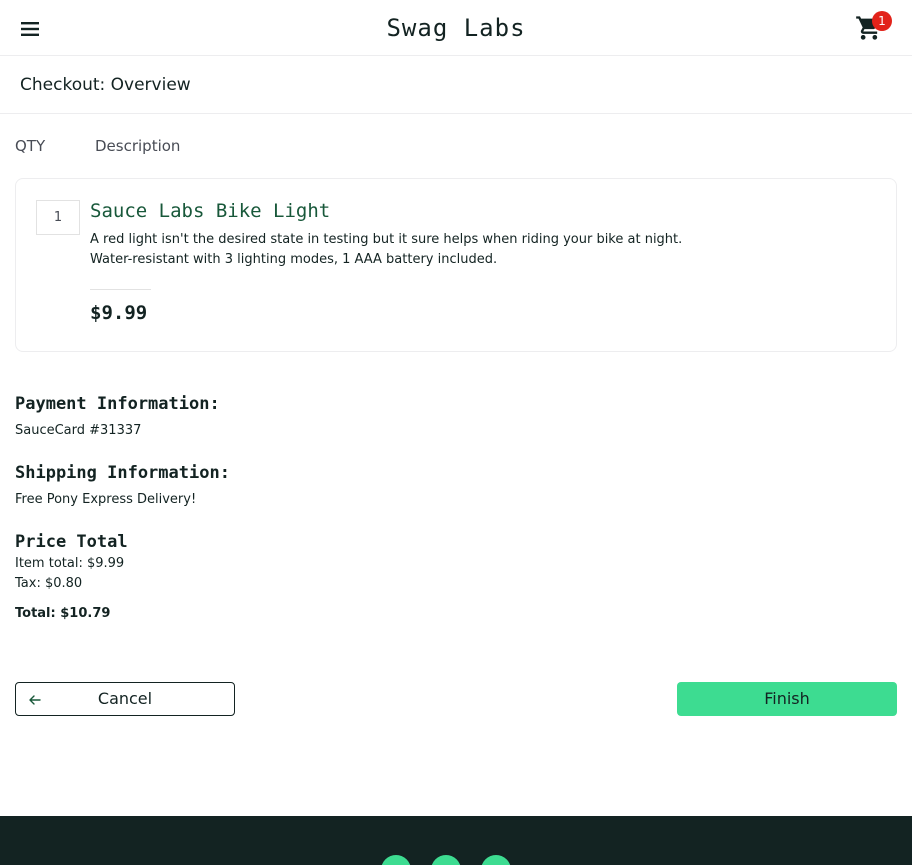 Image resolution: width=912 pixels, height=865 pixels. Describe the element at coordinates (446, 860) in the screenshot. I see `facebook-icon` at that location.